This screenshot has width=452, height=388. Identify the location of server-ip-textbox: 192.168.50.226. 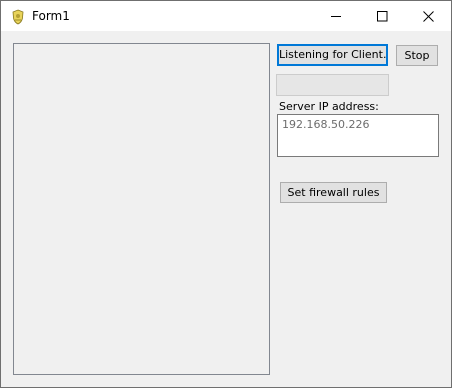
(358, 135).